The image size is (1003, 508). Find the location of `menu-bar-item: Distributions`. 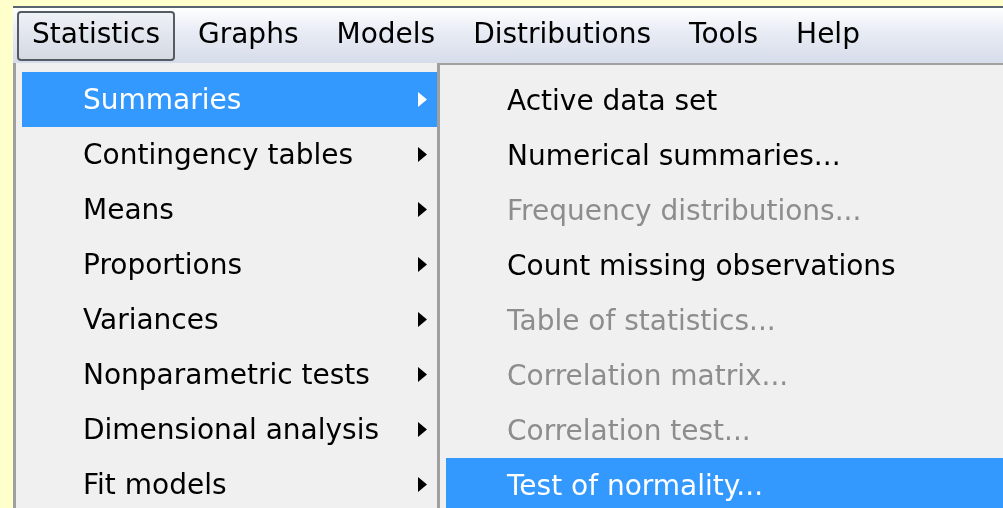

menu-bar-item: Distributions is located at coordinates (562, 35).